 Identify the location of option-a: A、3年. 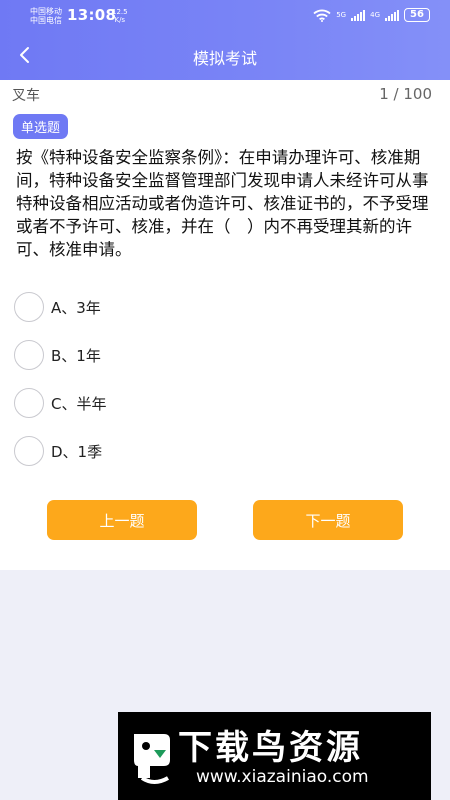
(164, 307).